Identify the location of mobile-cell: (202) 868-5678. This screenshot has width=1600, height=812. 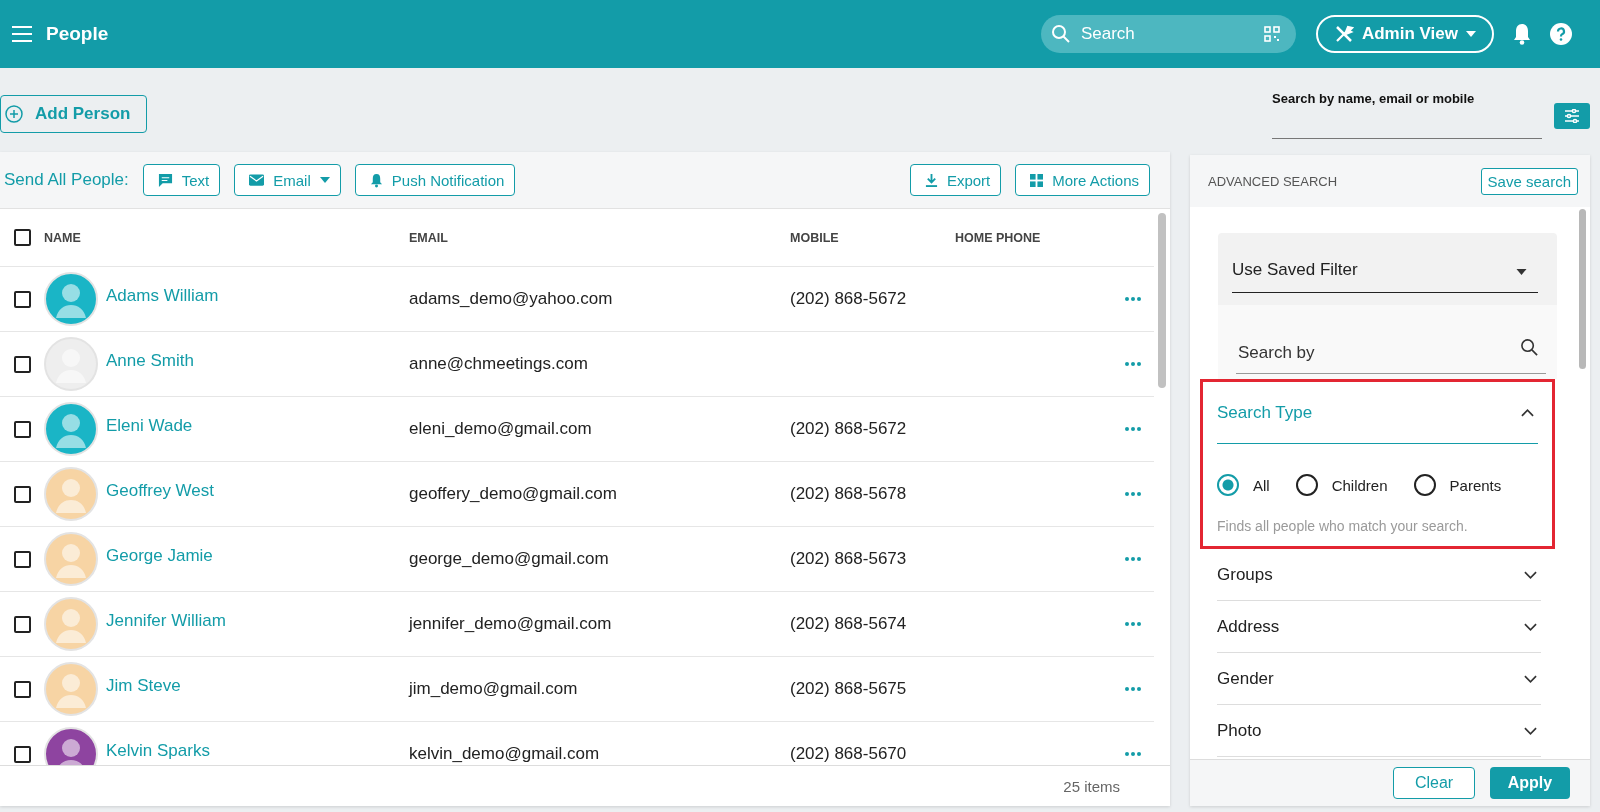
(848, 493).